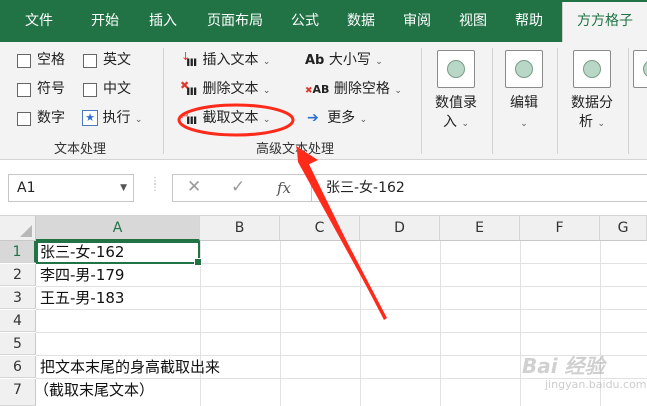 Image resolution: width=647 pixels, height=406 pixels. Describe the element at coordinates (563, 366) in the screenshot. I see `watermark-logo: Bai 经验` at that location.